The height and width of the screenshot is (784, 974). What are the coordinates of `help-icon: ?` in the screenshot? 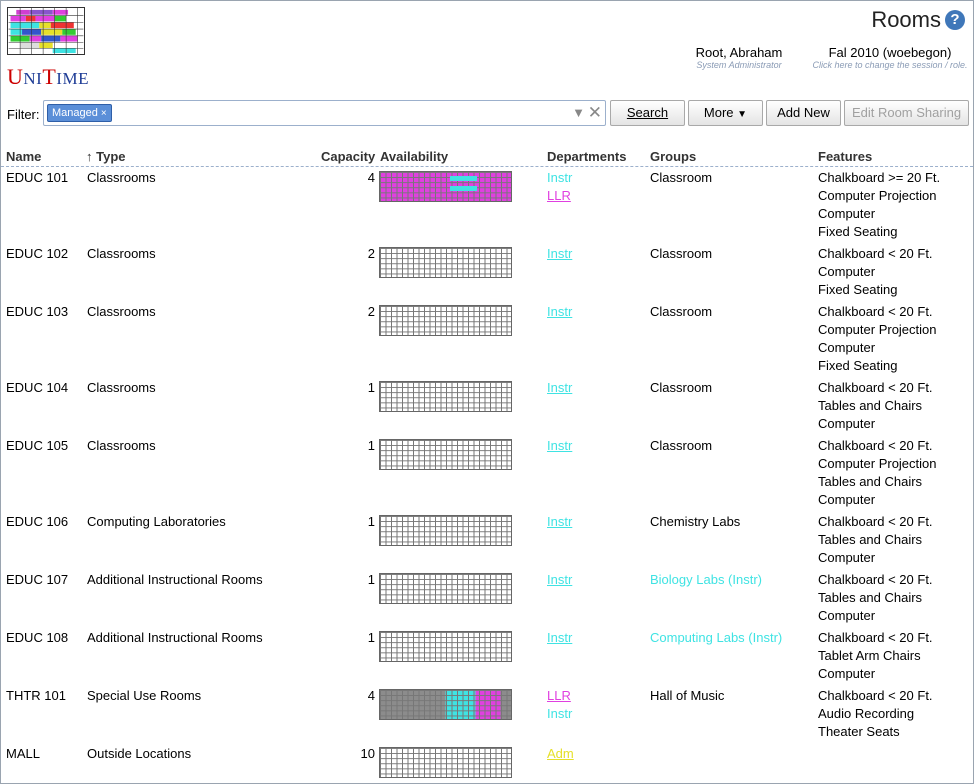 It's located at (955, 20).